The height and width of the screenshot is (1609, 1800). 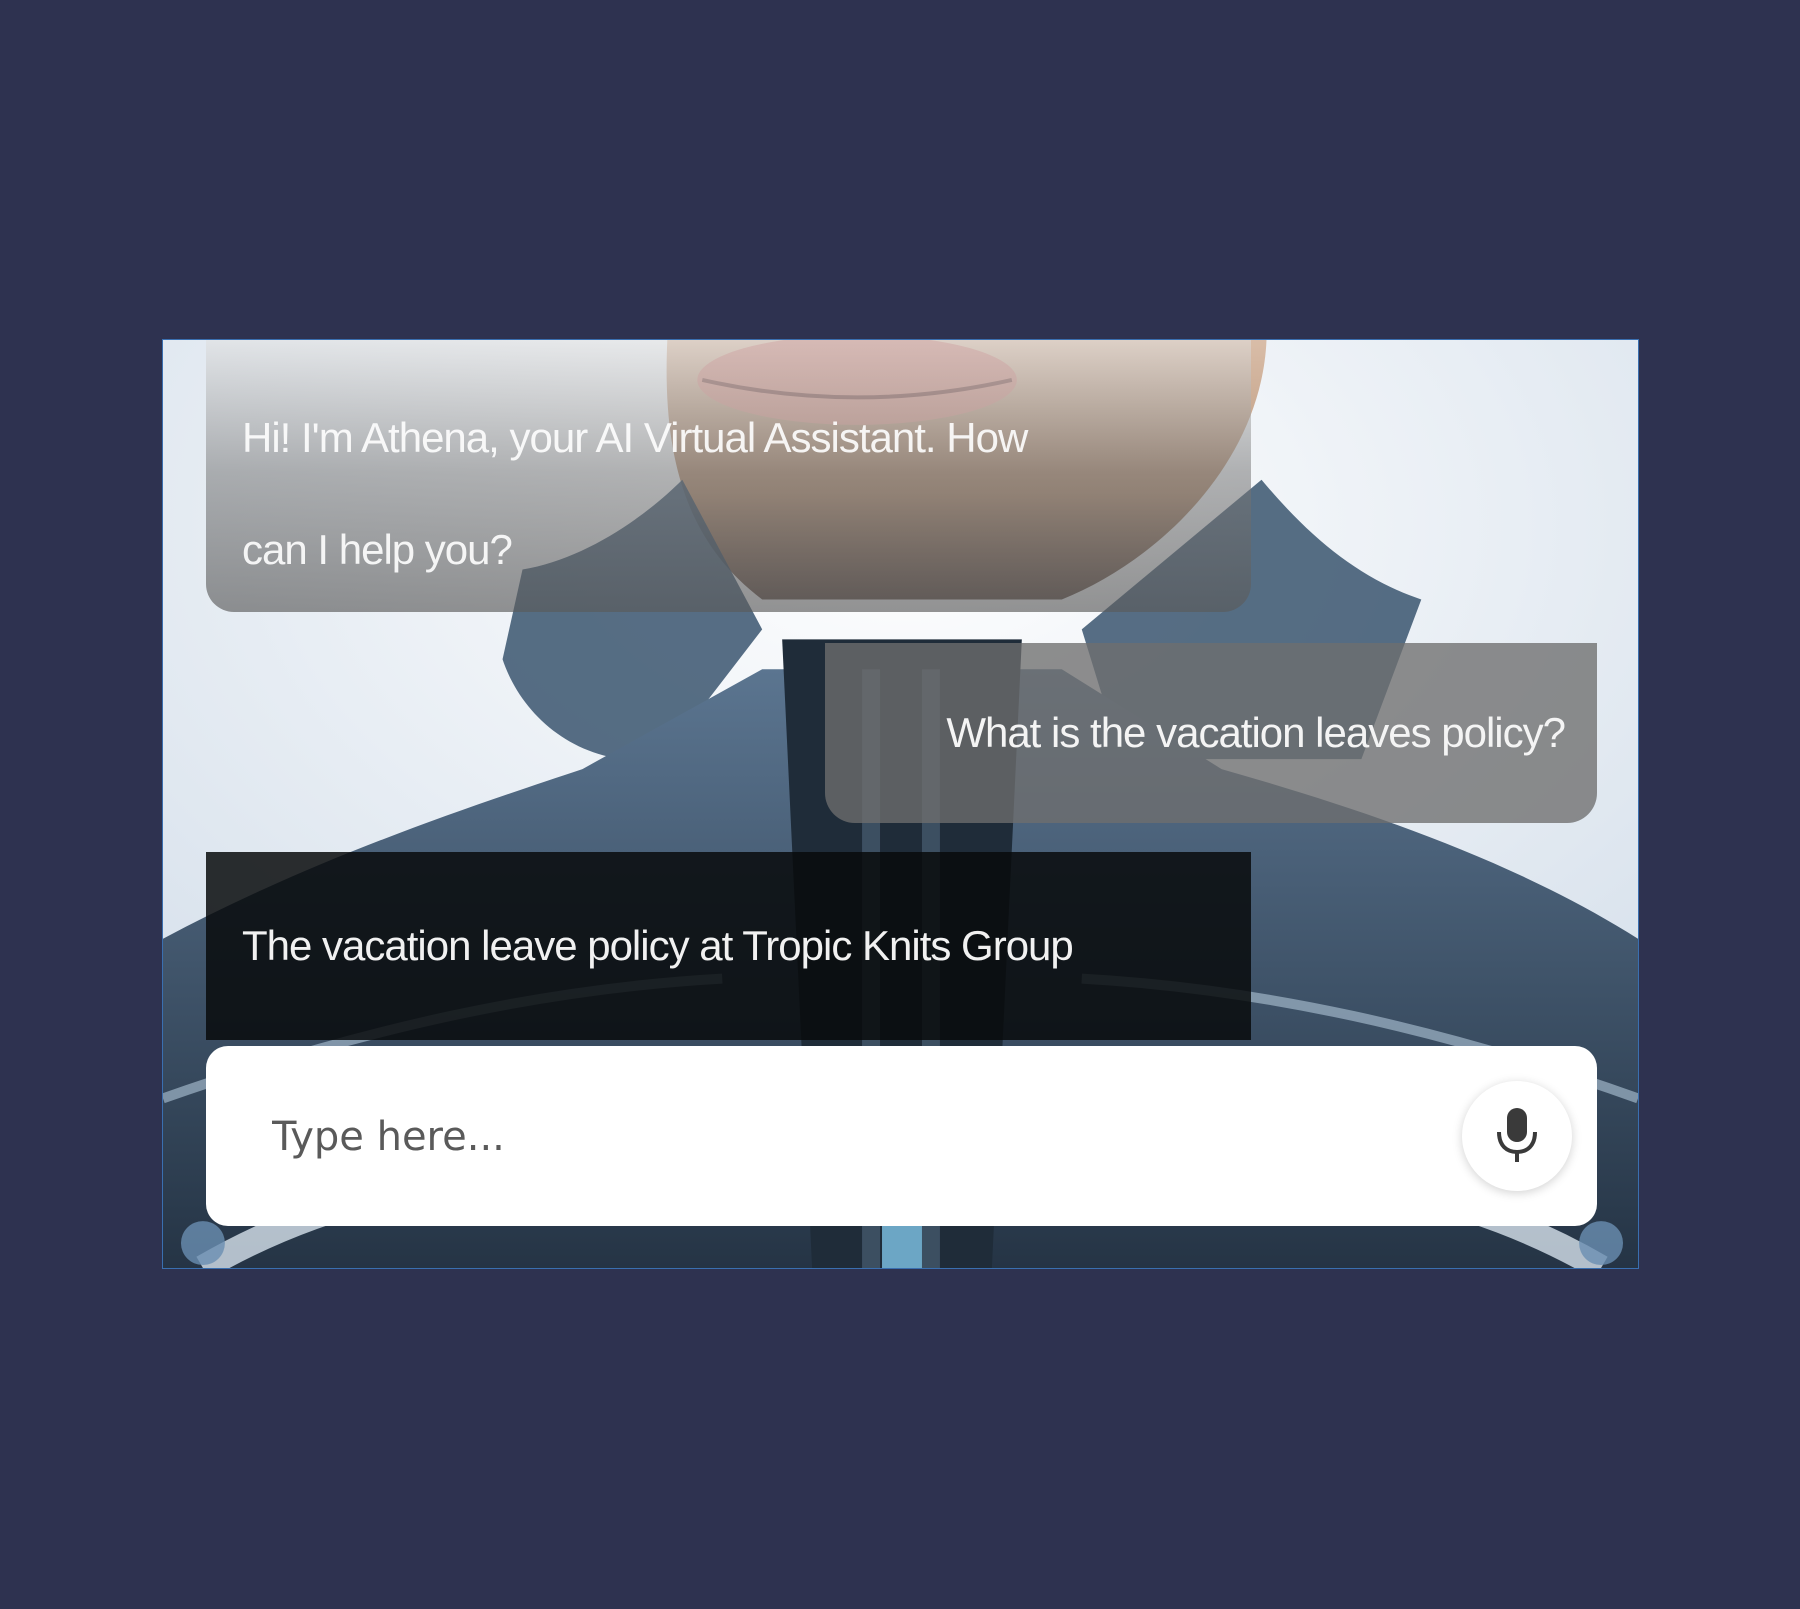 I want to click on message-composer, so click(x=901, y=1136).